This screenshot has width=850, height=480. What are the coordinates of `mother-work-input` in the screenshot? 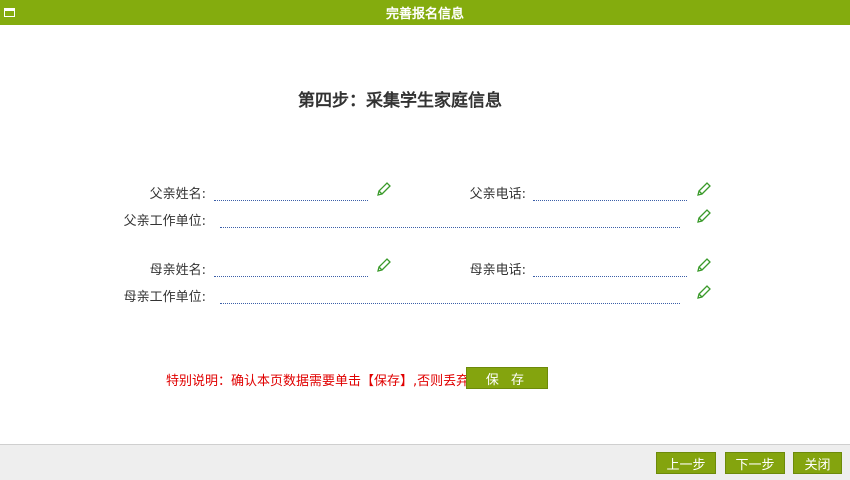 It's located at (450, 295).